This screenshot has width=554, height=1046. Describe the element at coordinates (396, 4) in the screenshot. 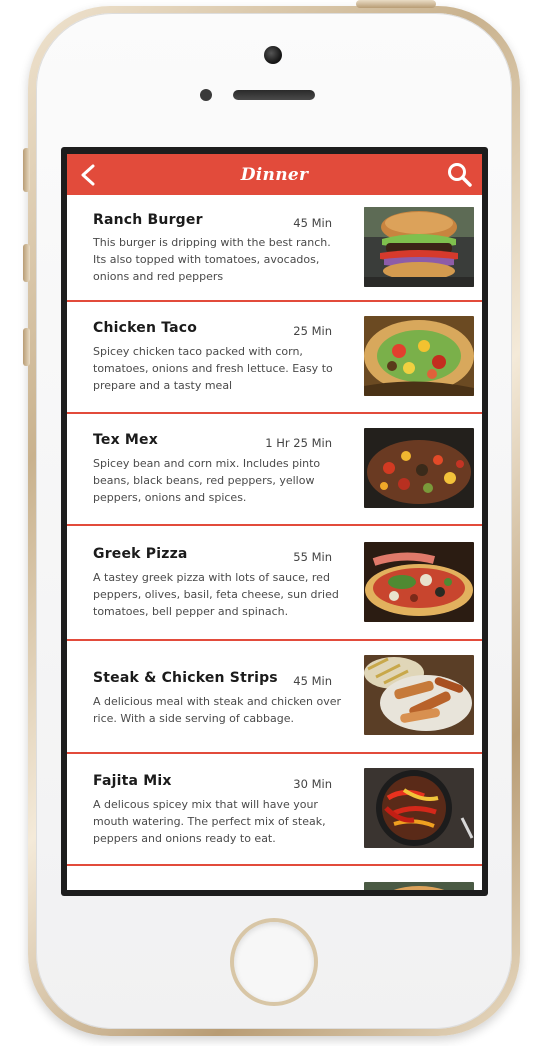

I see `power-button` at that location.